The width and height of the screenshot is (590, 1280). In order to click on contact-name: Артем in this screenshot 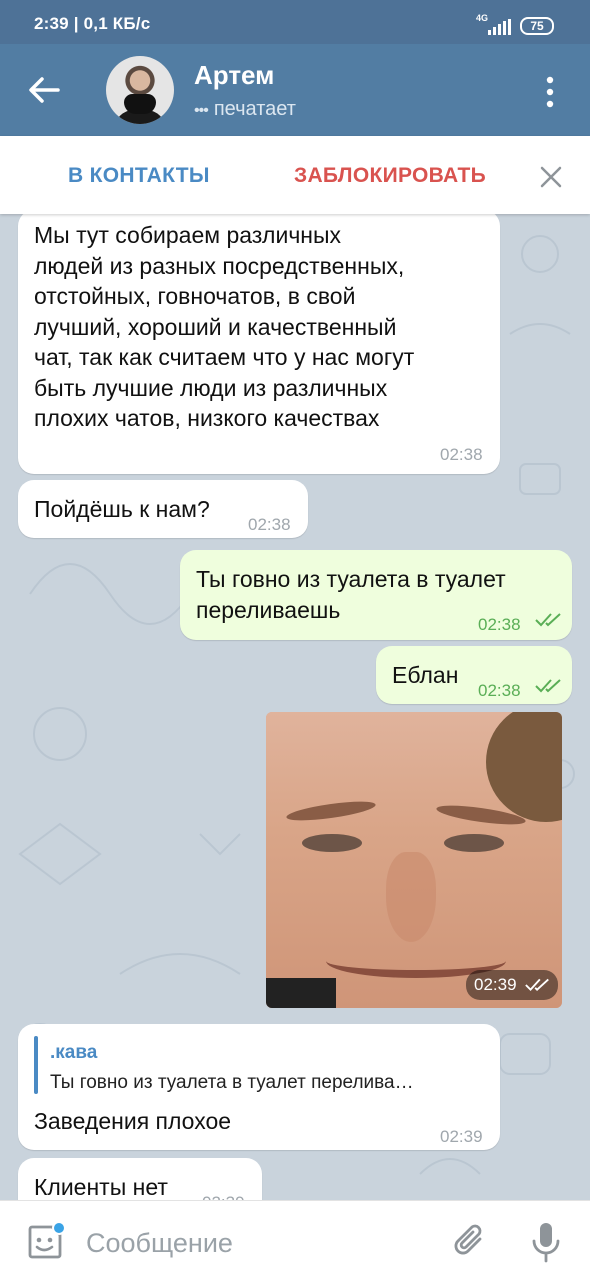, I will do `click(234, 75)`.